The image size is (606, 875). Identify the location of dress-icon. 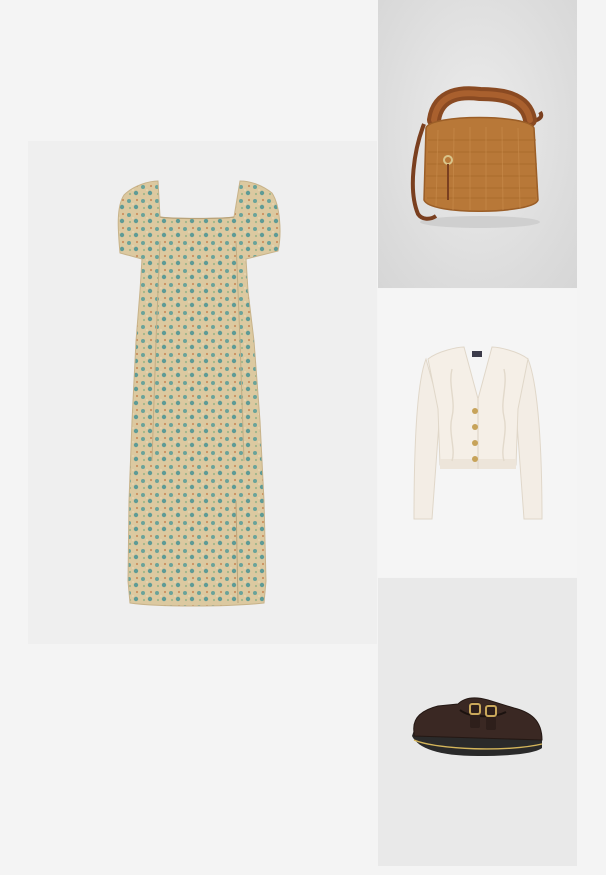
(199, 393).